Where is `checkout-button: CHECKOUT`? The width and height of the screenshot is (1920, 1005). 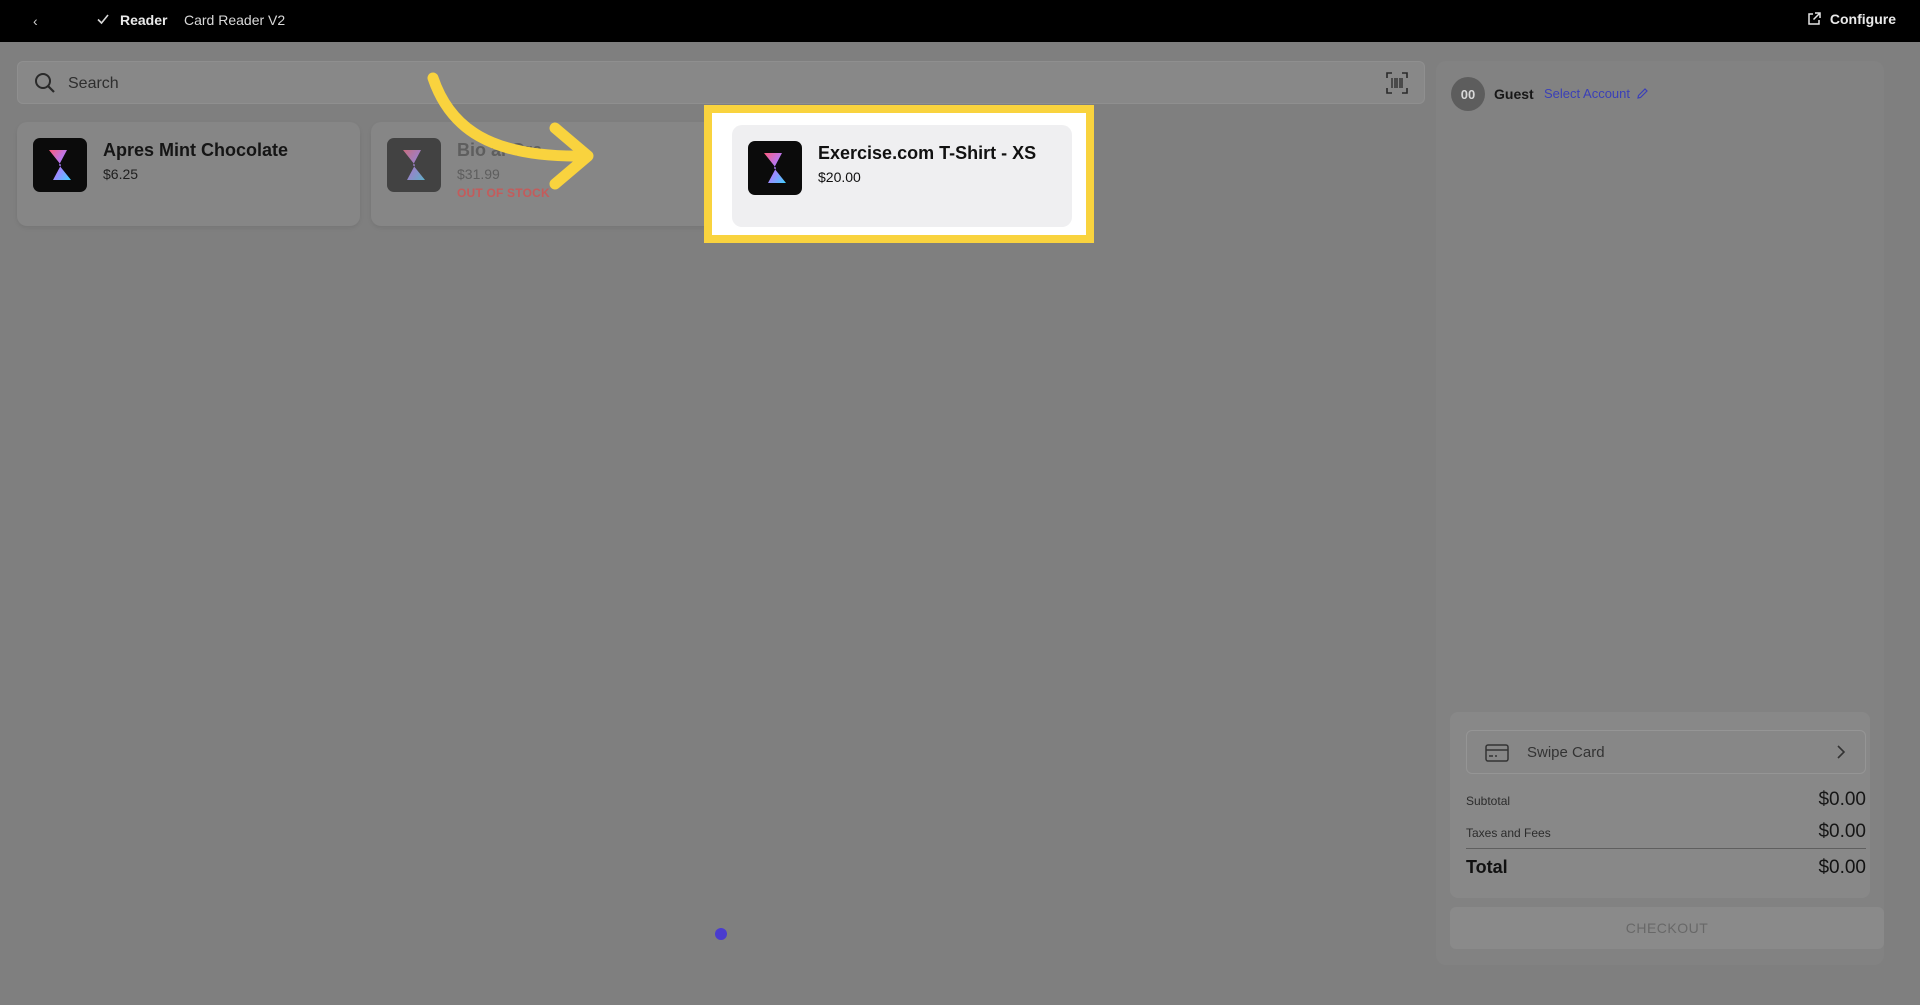
checkout-button: CHECKOUT is located at coordinates (1667, 928).